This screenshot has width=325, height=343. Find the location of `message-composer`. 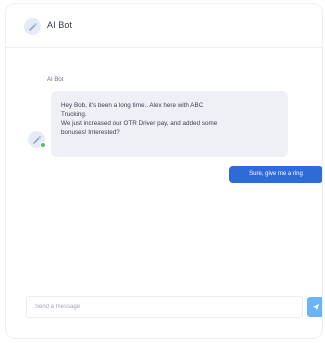

message-composer is located at coordinates (174, 307).